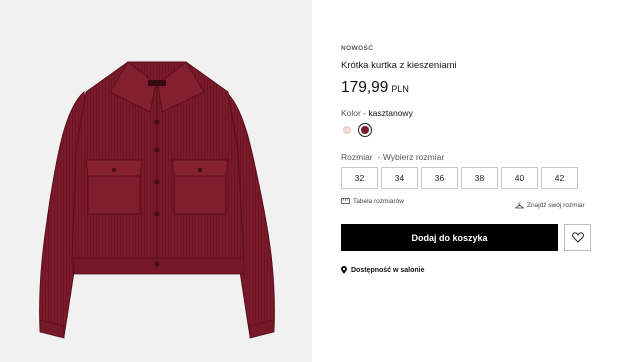  I want to click on size-guide-link: Tabela rozmiarów, so click(372, 201).